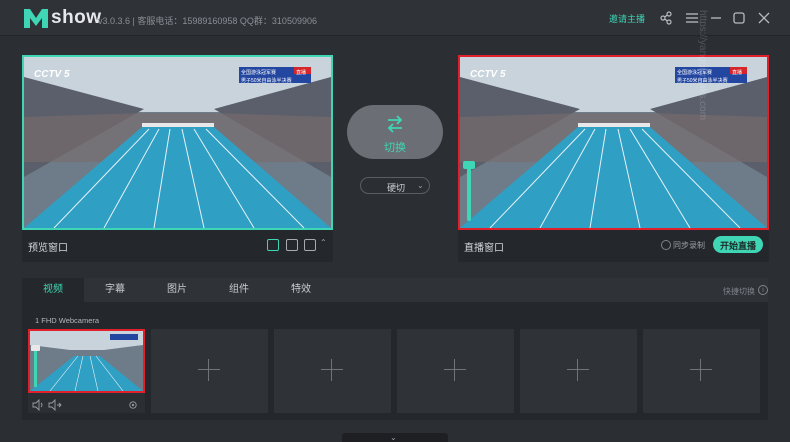 Image resolution: width=790 pixels, height=442 pixels. What do you see at coordinates (763, 290) in the screenshot?
I see `info-icon: i` at bounding box center [763, 290].